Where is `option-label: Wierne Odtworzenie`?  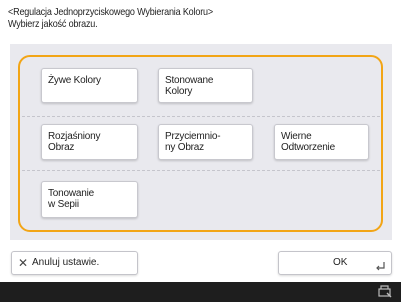
option-label: Wierne Odtworzenie is located at coordinates (308, 142).